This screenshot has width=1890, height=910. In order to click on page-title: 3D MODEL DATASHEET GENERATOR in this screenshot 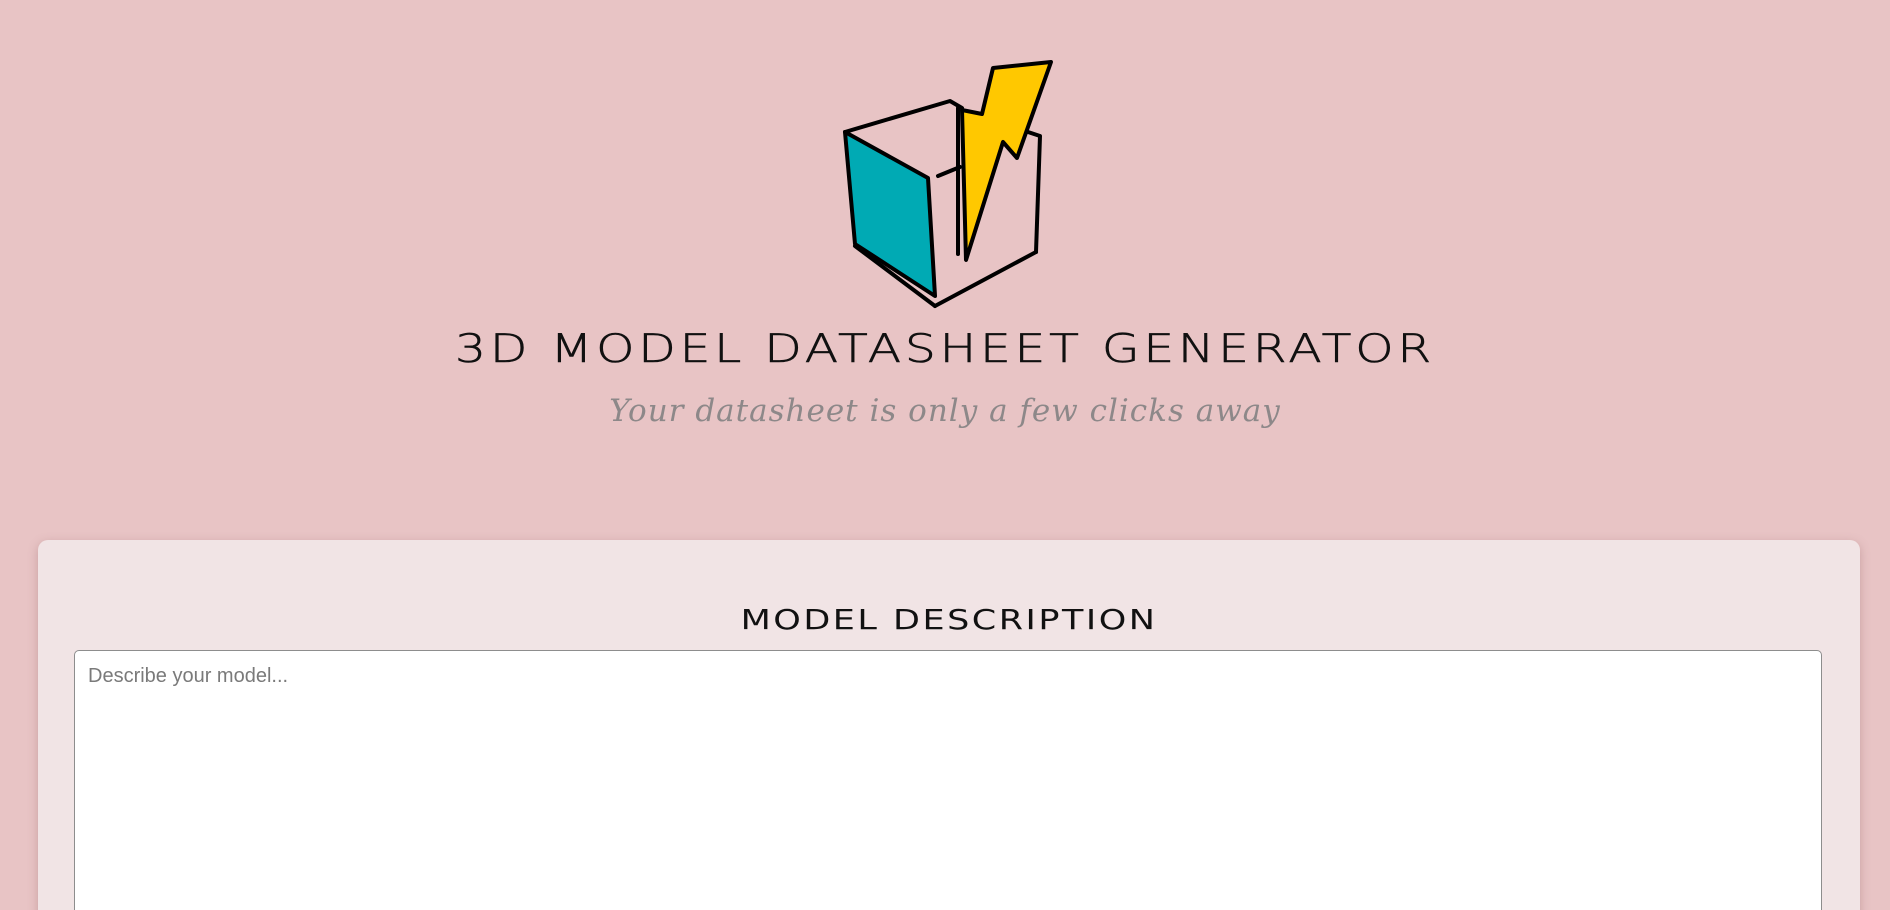, I will do `click(945, 349)`.